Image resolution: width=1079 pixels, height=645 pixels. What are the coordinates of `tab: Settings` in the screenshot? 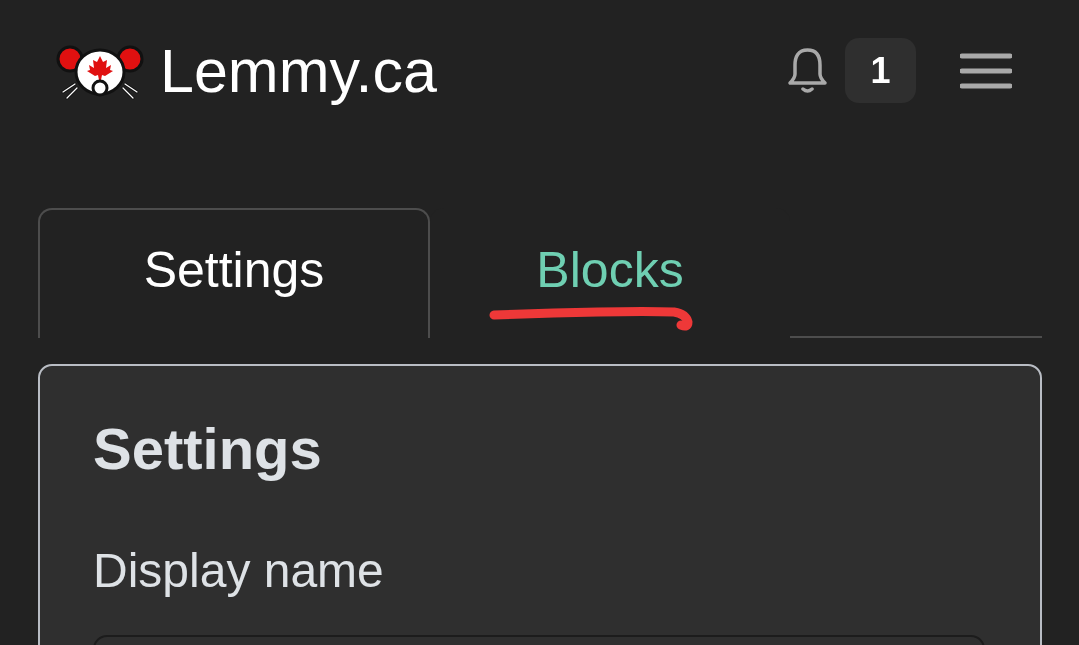 It's located at (234, 273).